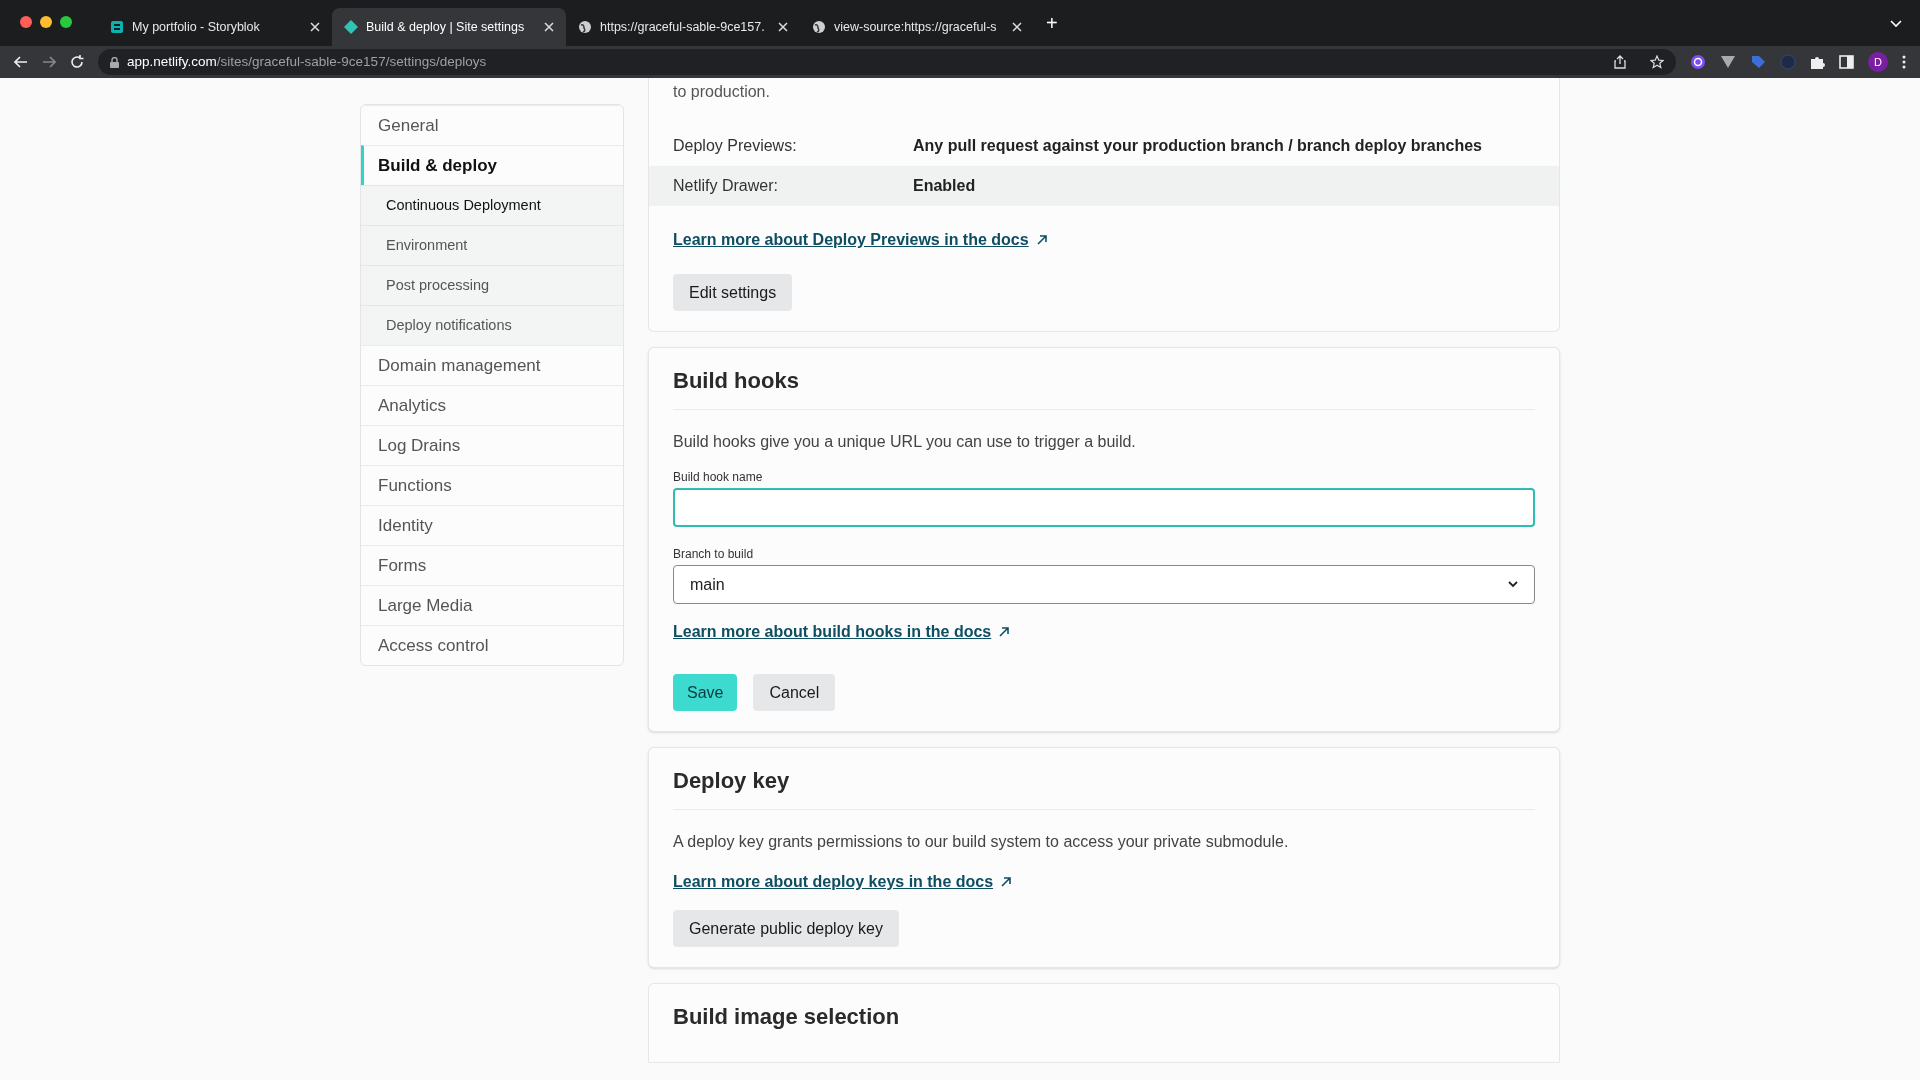  What do you see at coordinates (492, 445) in the screenshot?
I see `sidebar-item: Log Drains` at bounding box center [492, 445].